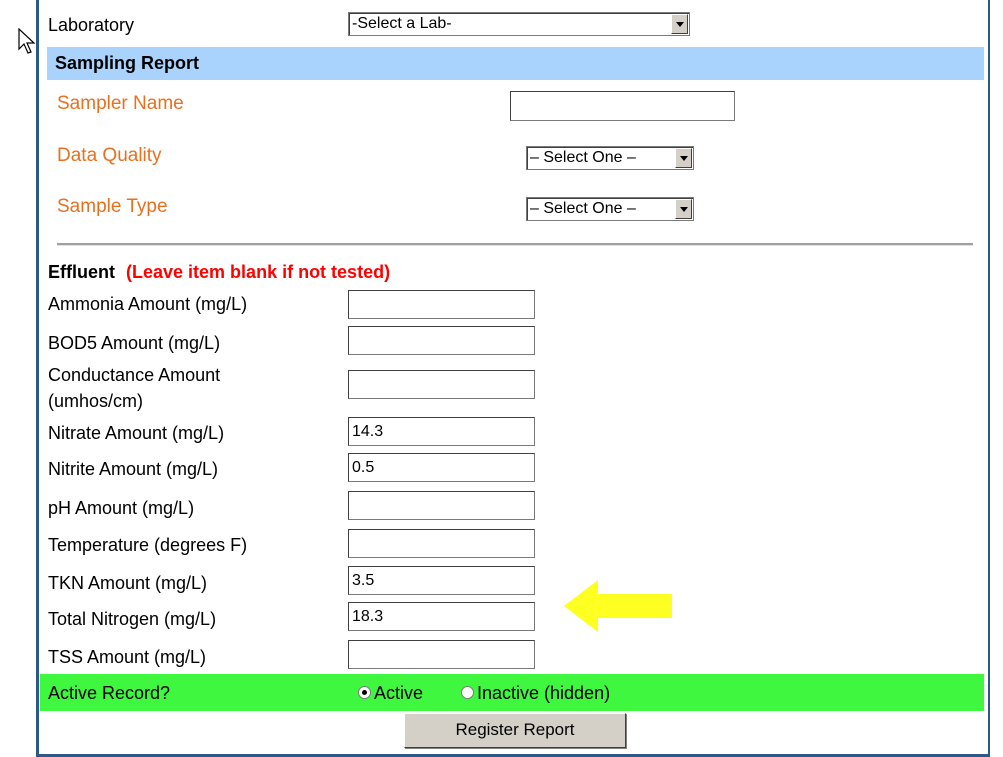  What do you see at coordinates (441, 654) in the screenshot?
I see `tss-input` at bounding box center [441, 654].